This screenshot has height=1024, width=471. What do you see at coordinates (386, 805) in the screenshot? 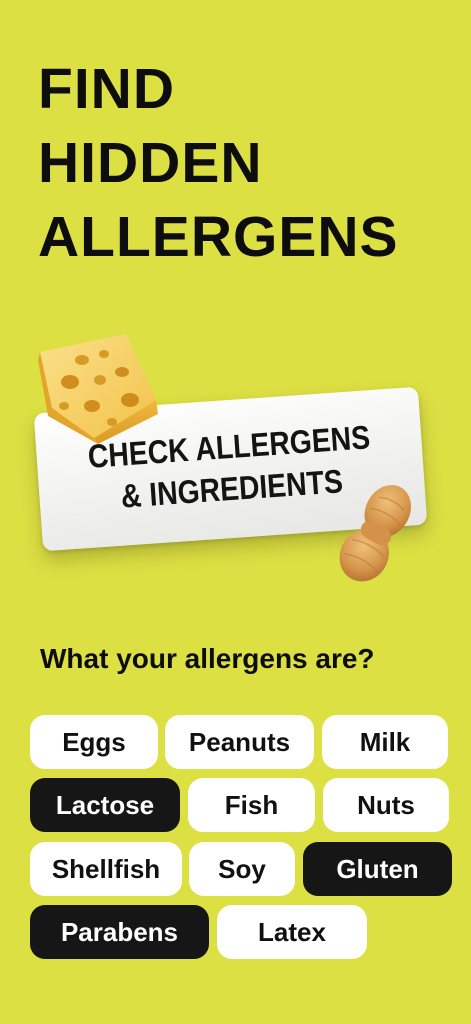
I see `allergen-chip-nuts: Nuts` at bounding box center [386, 805].